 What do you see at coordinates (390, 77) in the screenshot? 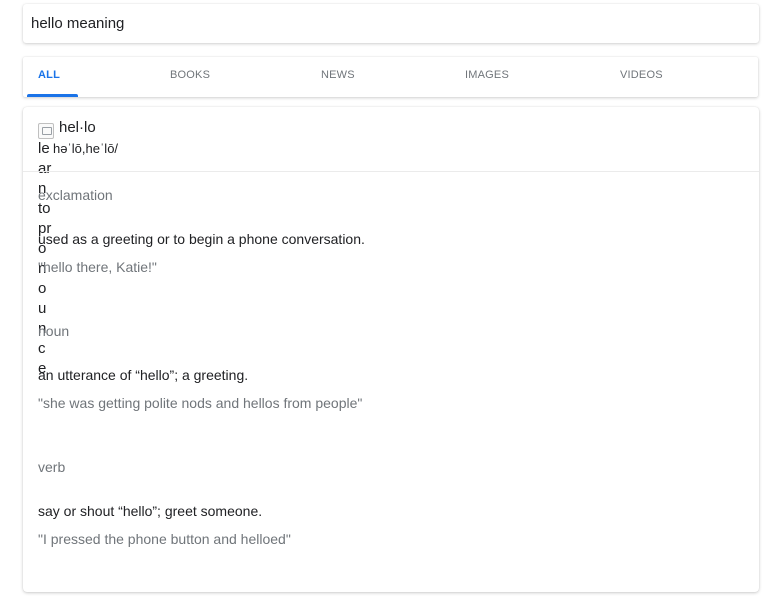
I see `tab-bar: ALL BOOKS NEWS IMAGES VIDEOS` at bounding box center [390, 77].